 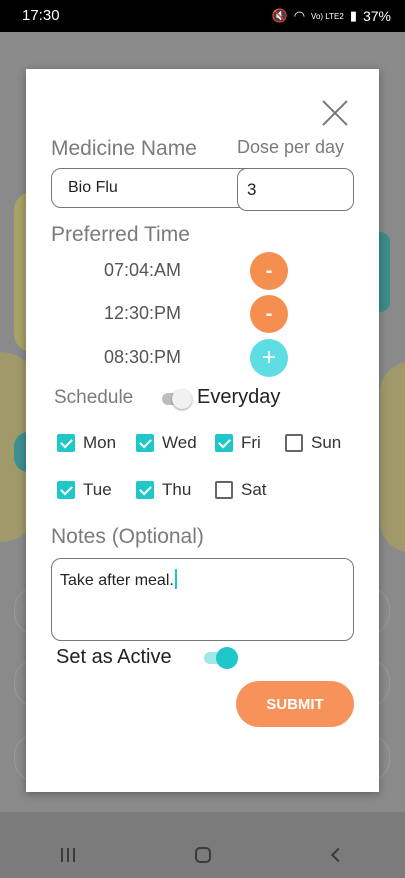 I want to click on navigation-bar, so click(x=202, y=855).